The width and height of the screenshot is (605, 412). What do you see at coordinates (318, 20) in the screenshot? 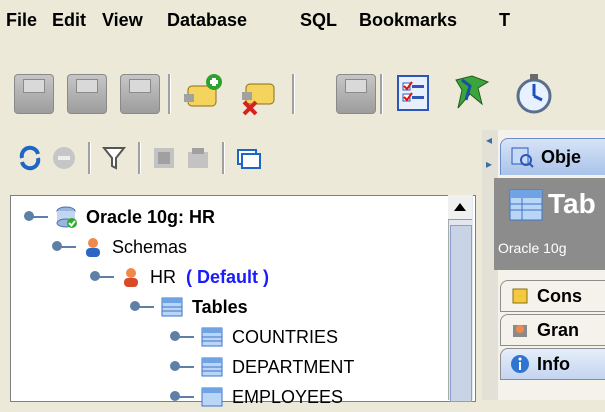
I see `menu-sql: SQL` at bounding box center [318, 20].